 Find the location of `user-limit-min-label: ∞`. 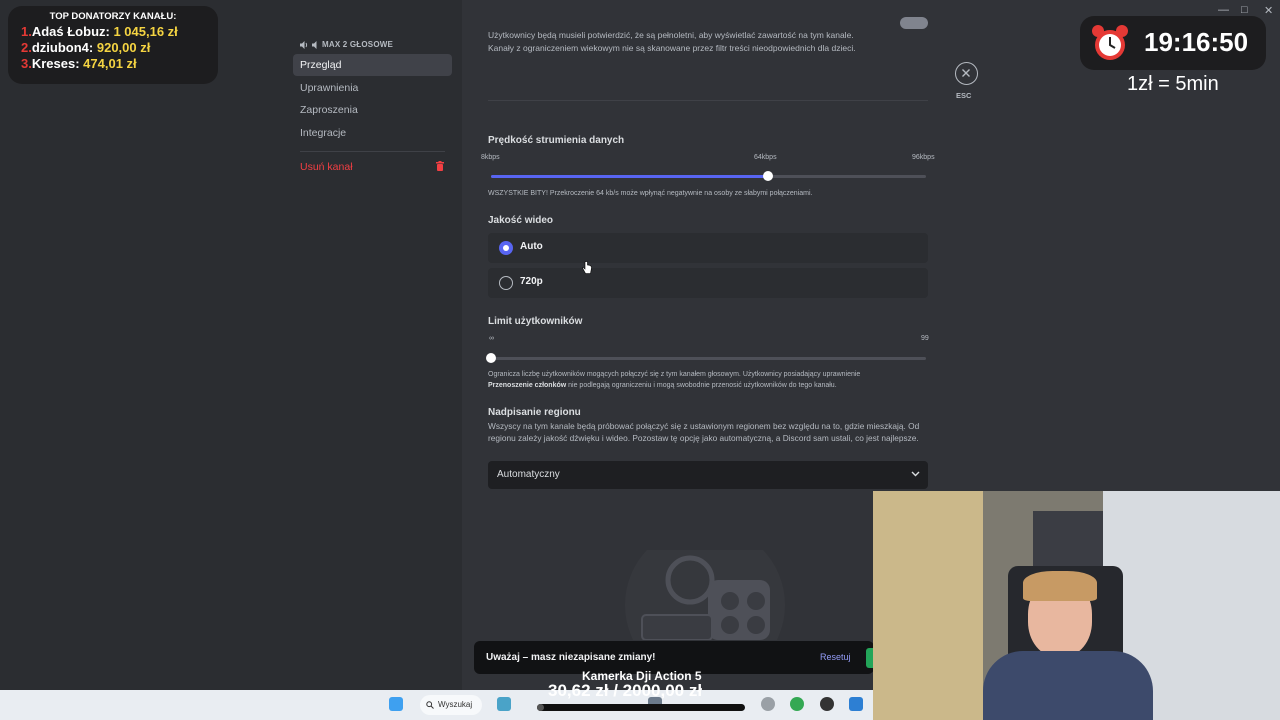

user-limit-min-label: ∞ is located at coordinates (491, 338).